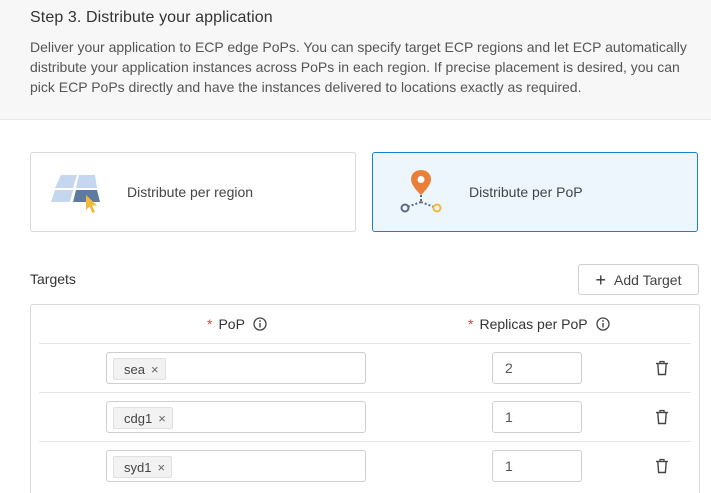  Describe the element at coordinates (190, 192) in the screenshot. I see `distribute-per-region-label: Distribute per region` at that location.